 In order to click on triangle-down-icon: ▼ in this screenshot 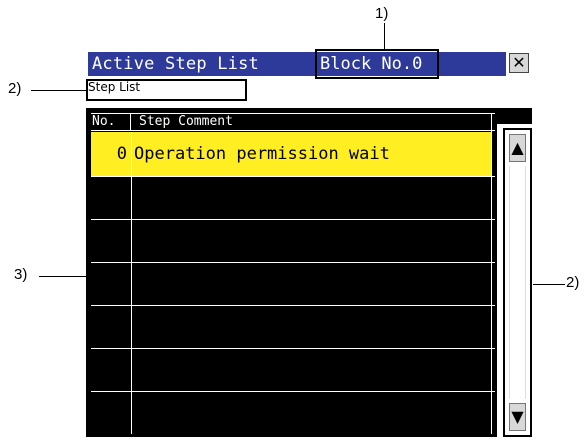, I will do `click(517, 416)`.